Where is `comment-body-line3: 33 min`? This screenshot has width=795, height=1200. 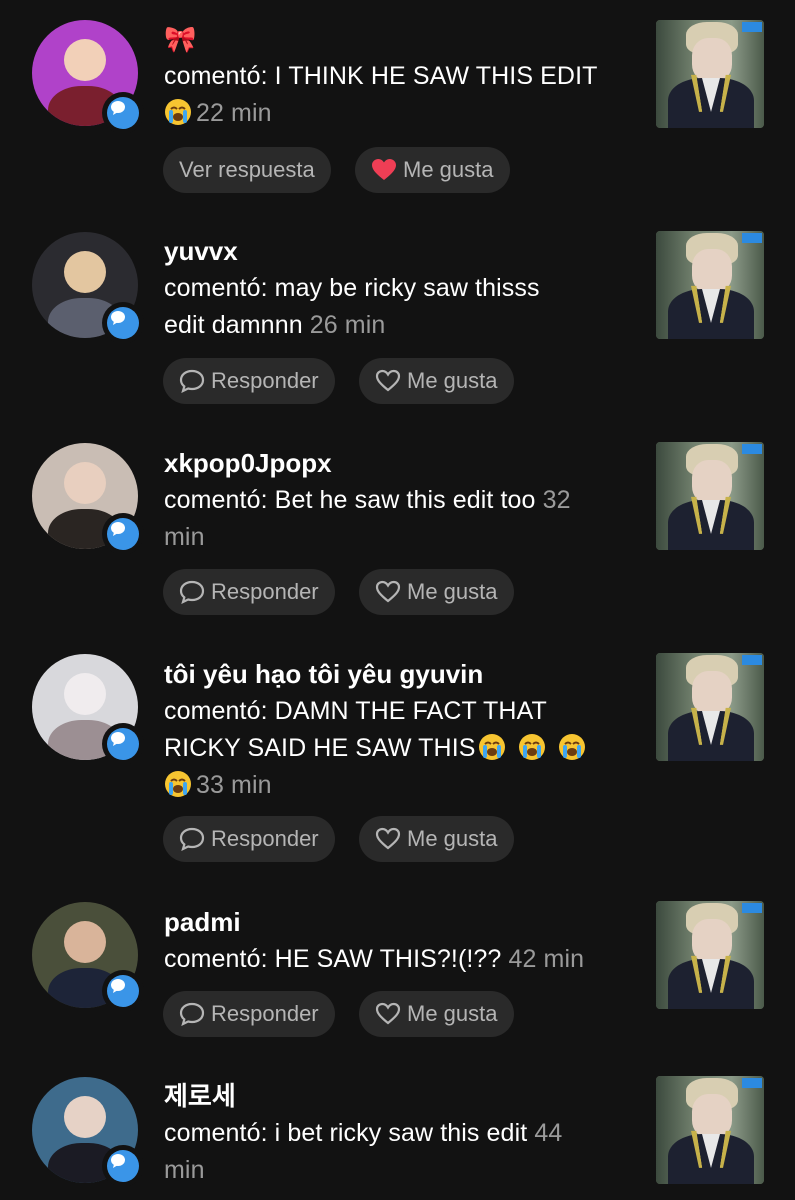 comment-body-line3: 33 min is located at coordinates (399, 785).